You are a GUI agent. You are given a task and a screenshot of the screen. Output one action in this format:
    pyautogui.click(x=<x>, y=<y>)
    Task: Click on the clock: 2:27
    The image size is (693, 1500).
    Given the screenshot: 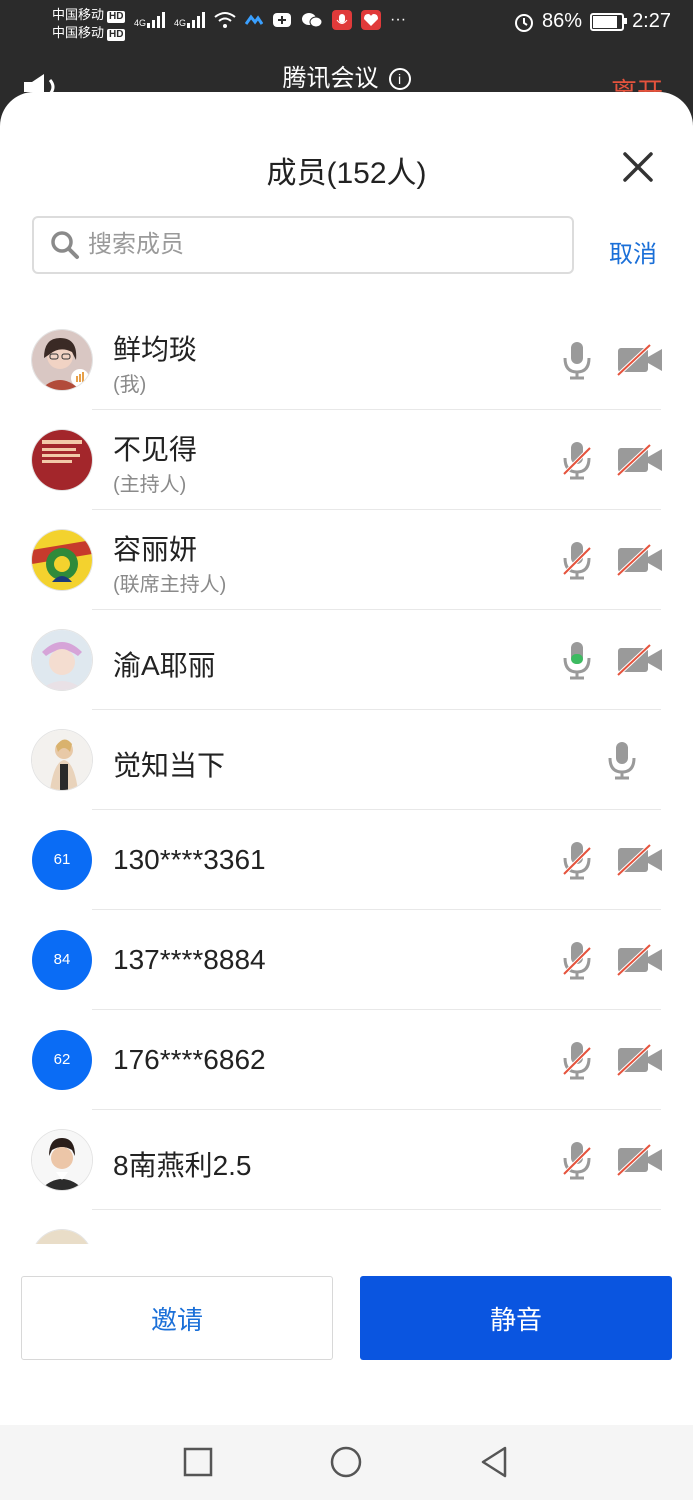 What is the action you would take?
    pyautogui.click(x=651, y=21)
    